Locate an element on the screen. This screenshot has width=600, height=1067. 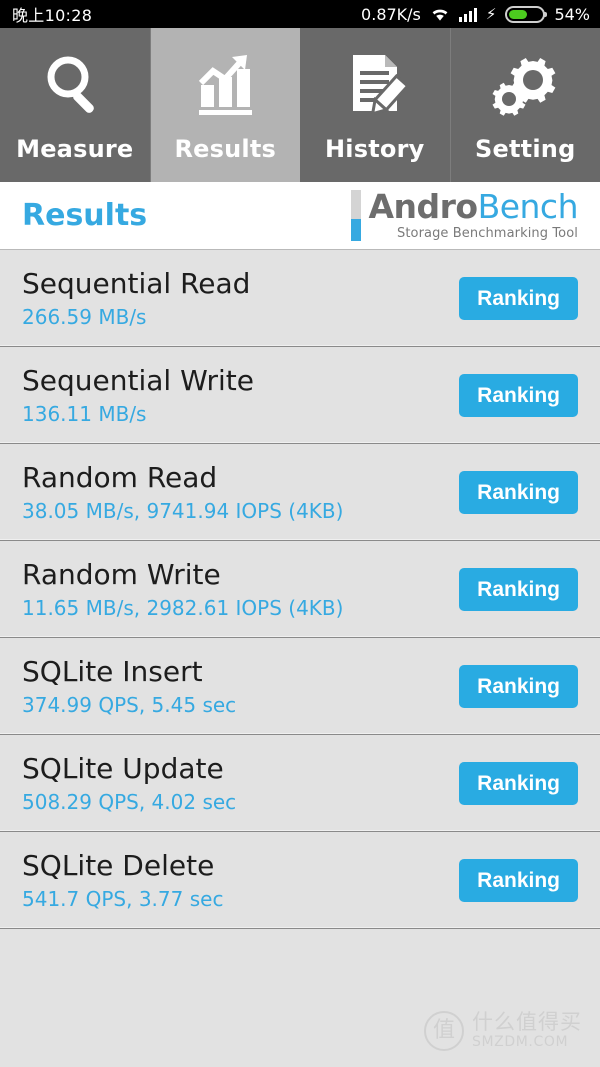
tab-results: Results is located at coordinates (225, 105).